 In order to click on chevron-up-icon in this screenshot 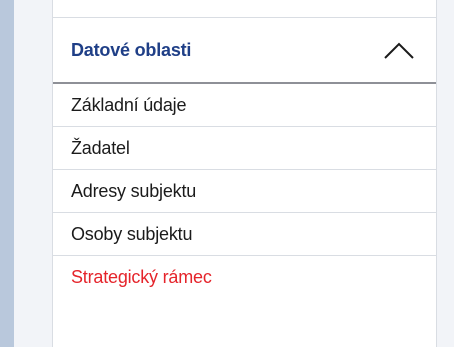, I will do `click(399, 50)`.